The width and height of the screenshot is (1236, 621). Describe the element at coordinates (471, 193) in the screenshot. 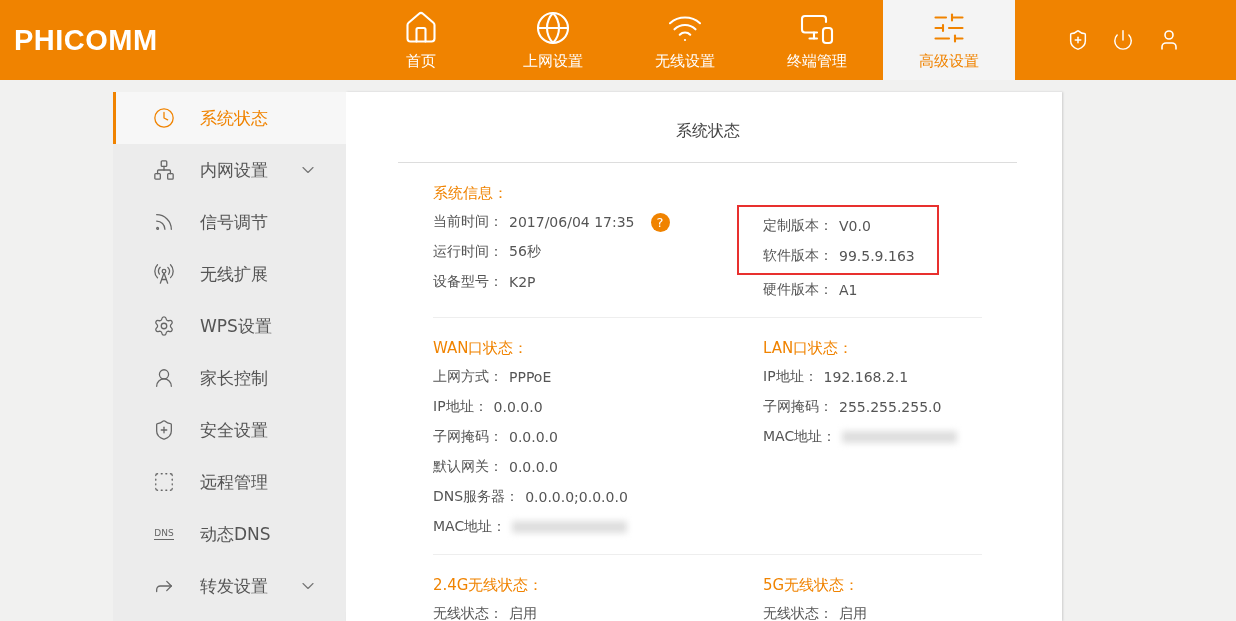

I see `section-heading: 系统信息：` at that location.